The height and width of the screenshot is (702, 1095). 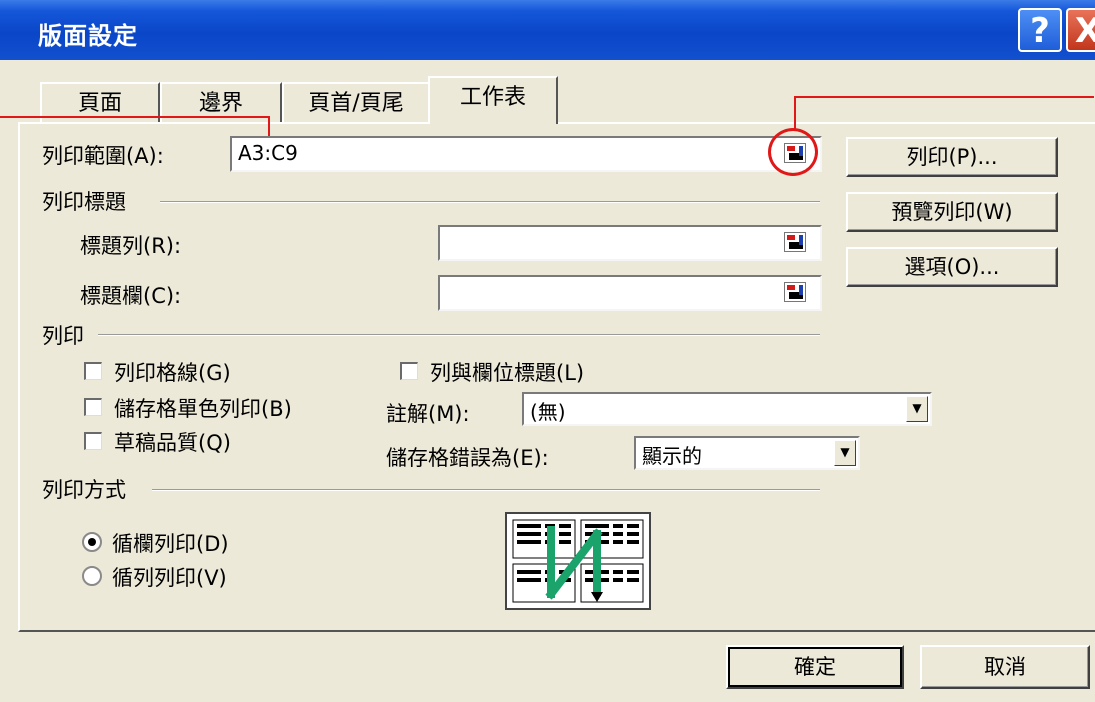 I want to click on close-button: X, so click(x=1080, y=30).